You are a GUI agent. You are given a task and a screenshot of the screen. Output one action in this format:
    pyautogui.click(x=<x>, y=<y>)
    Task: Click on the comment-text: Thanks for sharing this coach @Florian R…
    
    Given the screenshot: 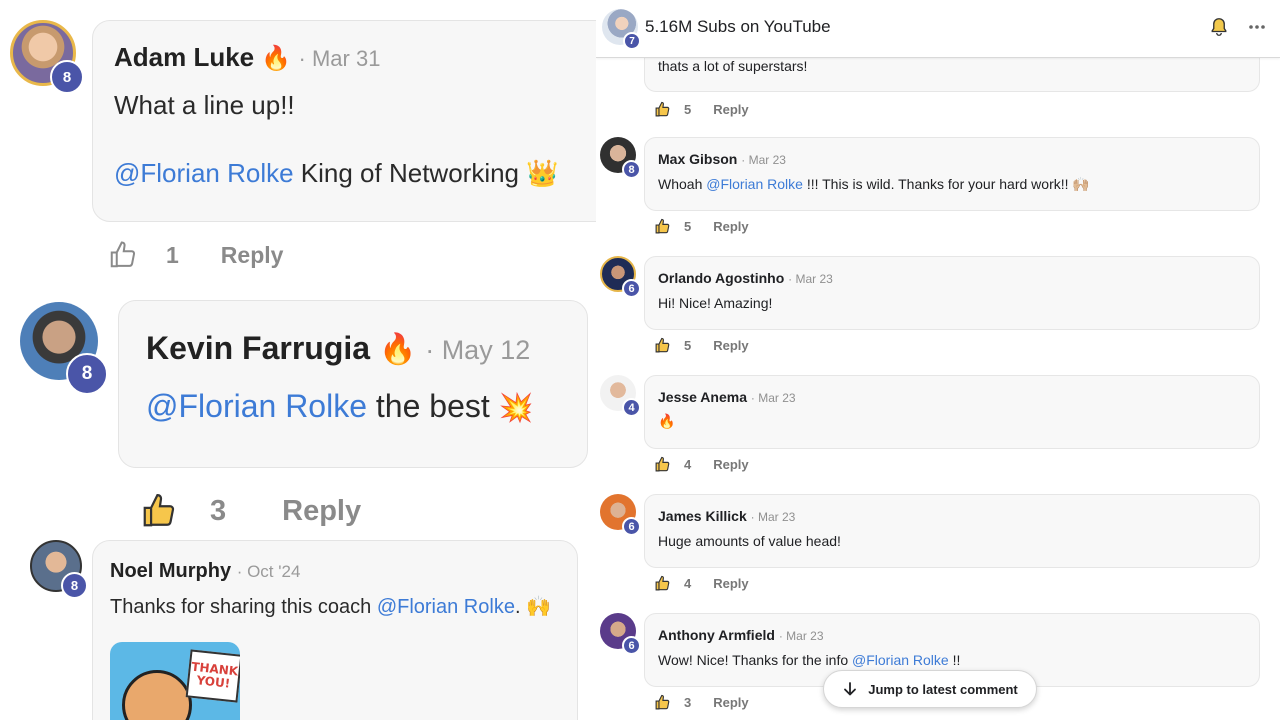 What is the action you would take?
    pyautogui.click(x=330, y=606)
    